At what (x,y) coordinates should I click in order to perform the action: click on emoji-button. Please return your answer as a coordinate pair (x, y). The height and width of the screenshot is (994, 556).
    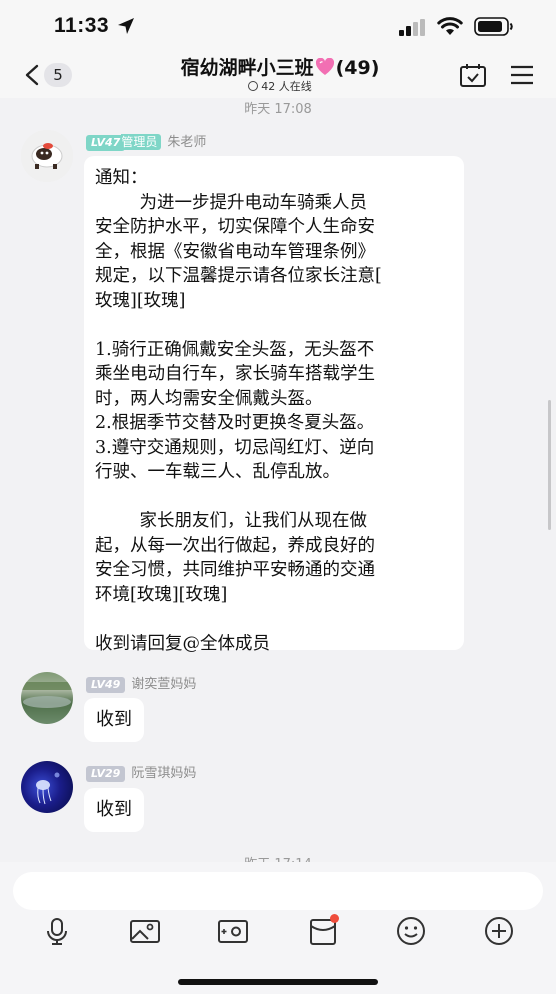
    Looking at the image, I should click on (411, 931).